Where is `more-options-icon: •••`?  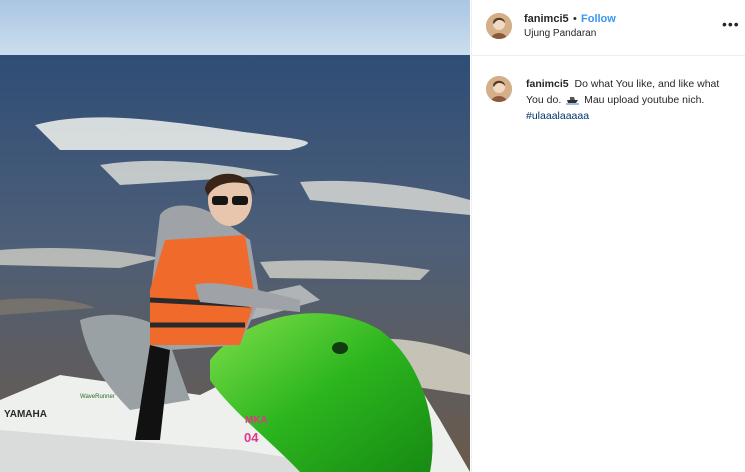 more-options-icon: ••• is located at coordinates (731, 24).